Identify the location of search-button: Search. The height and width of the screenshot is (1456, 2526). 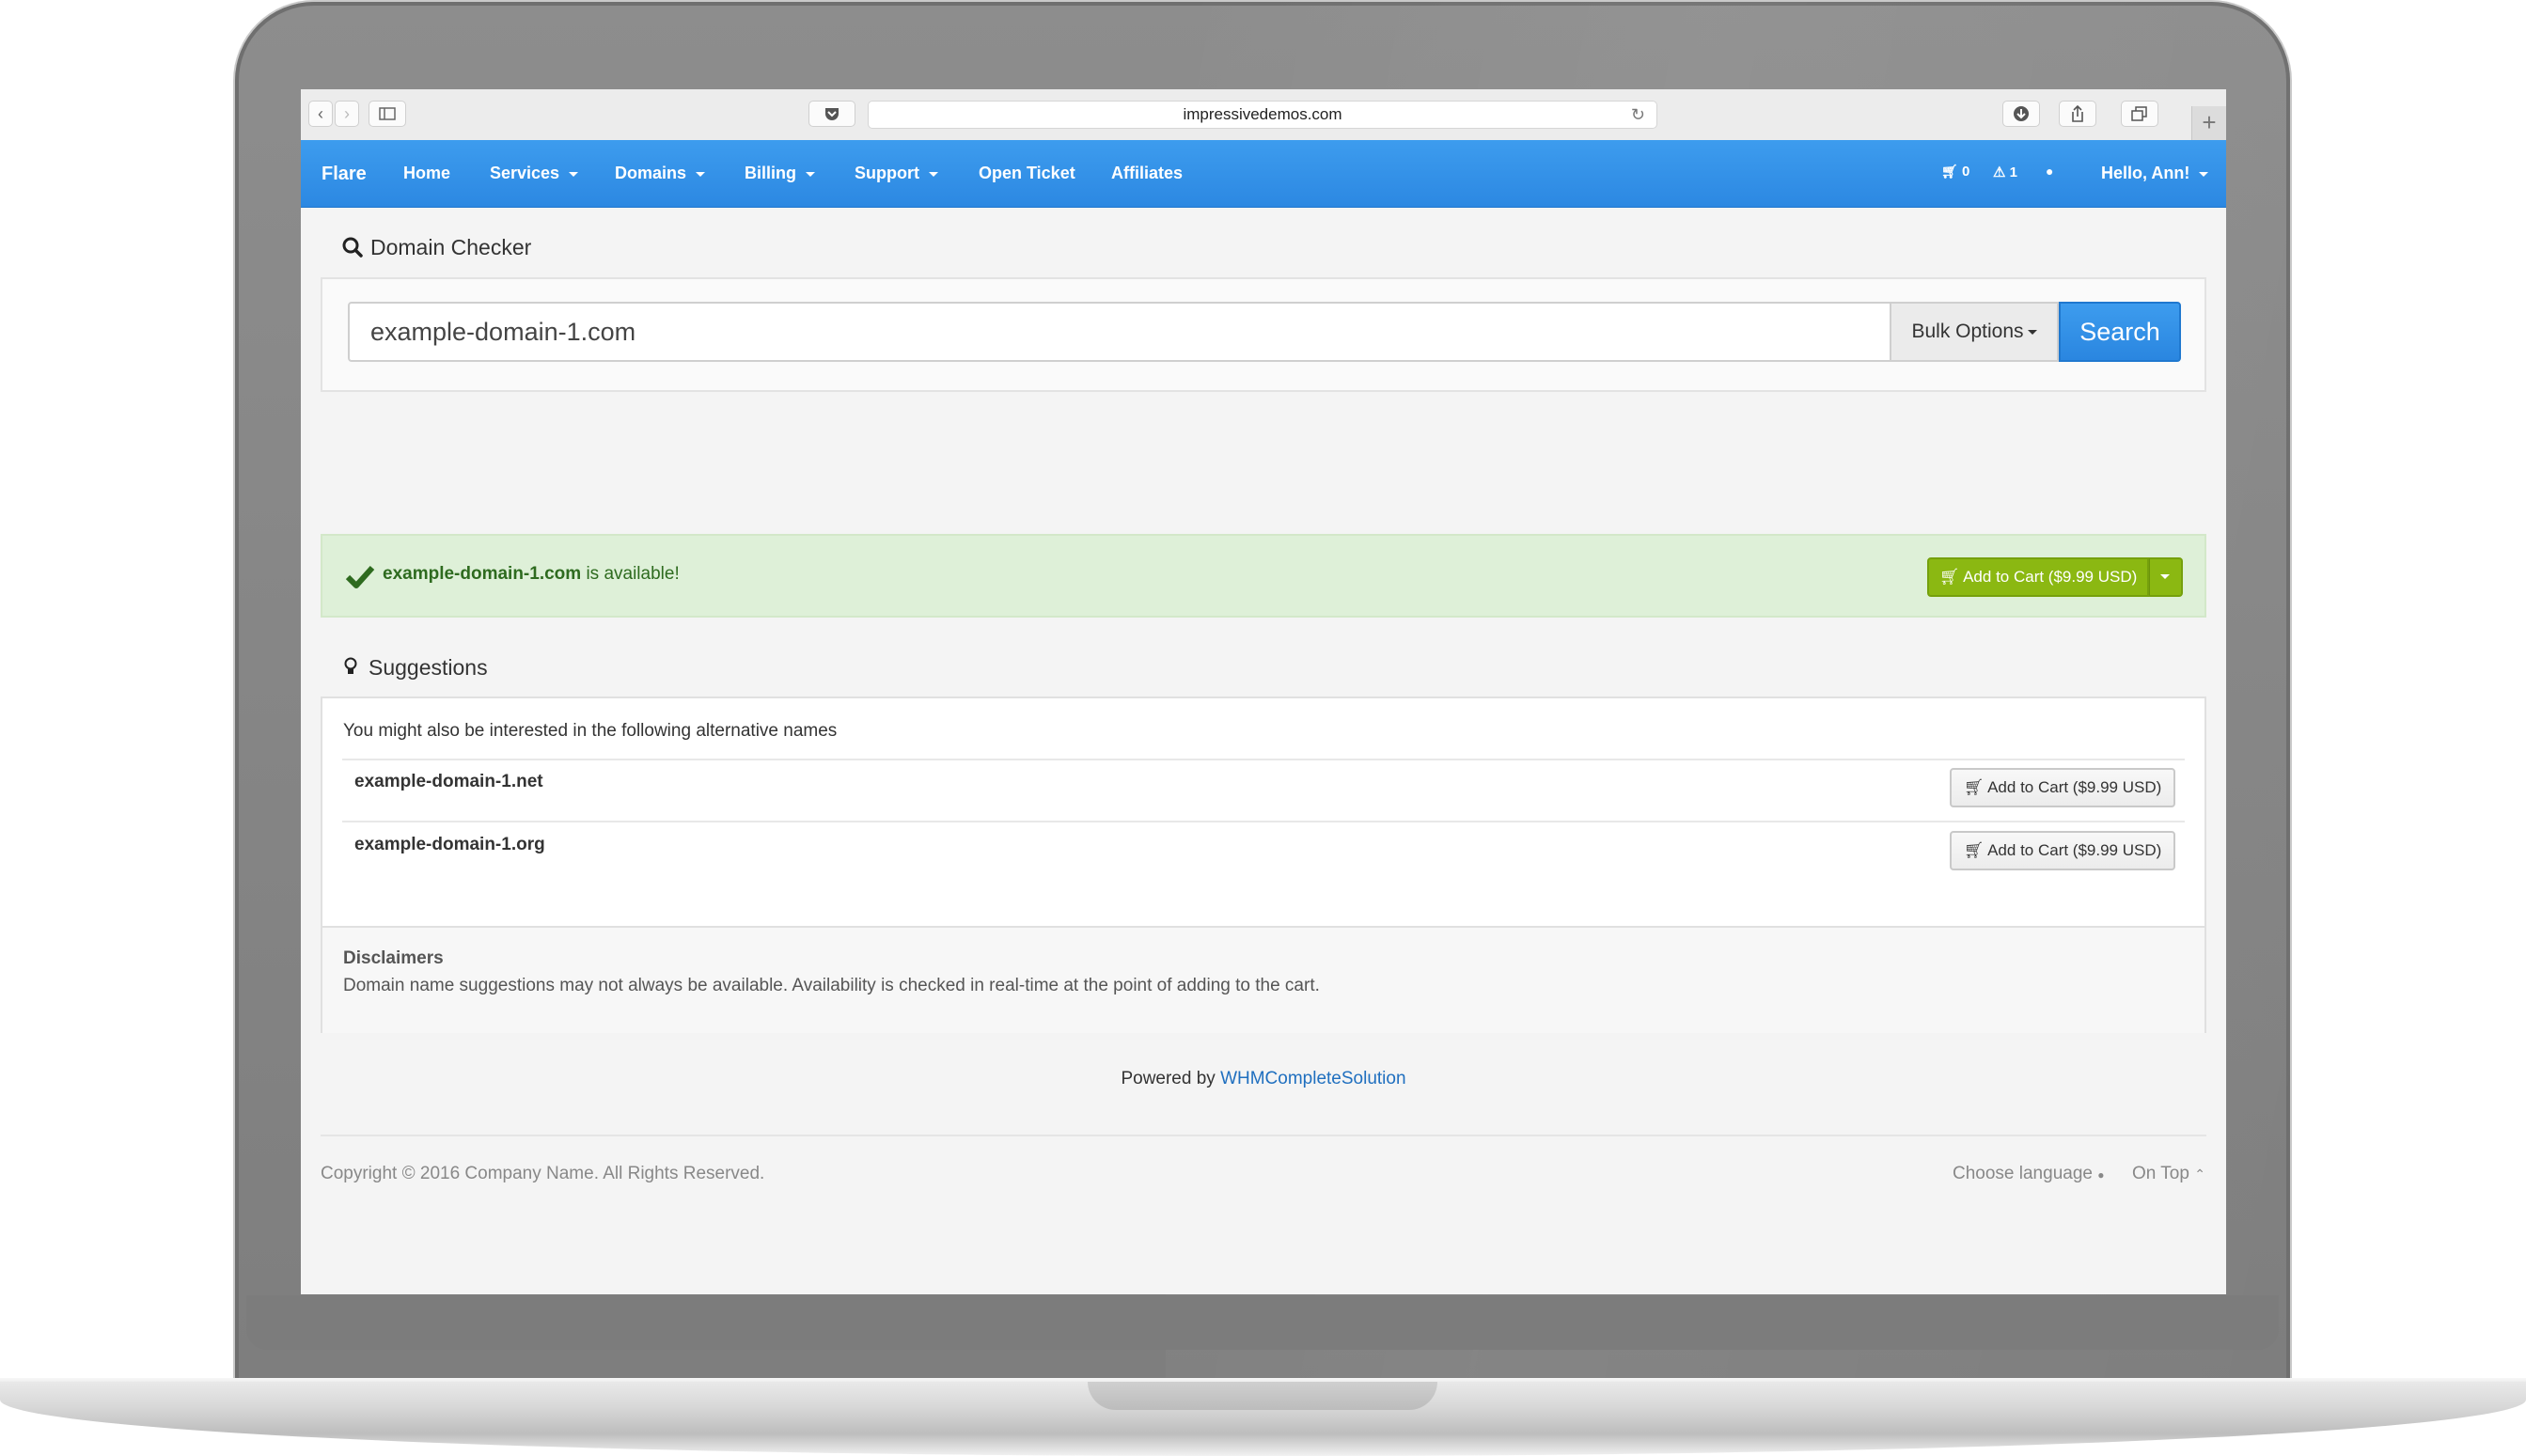
(2120, 332).